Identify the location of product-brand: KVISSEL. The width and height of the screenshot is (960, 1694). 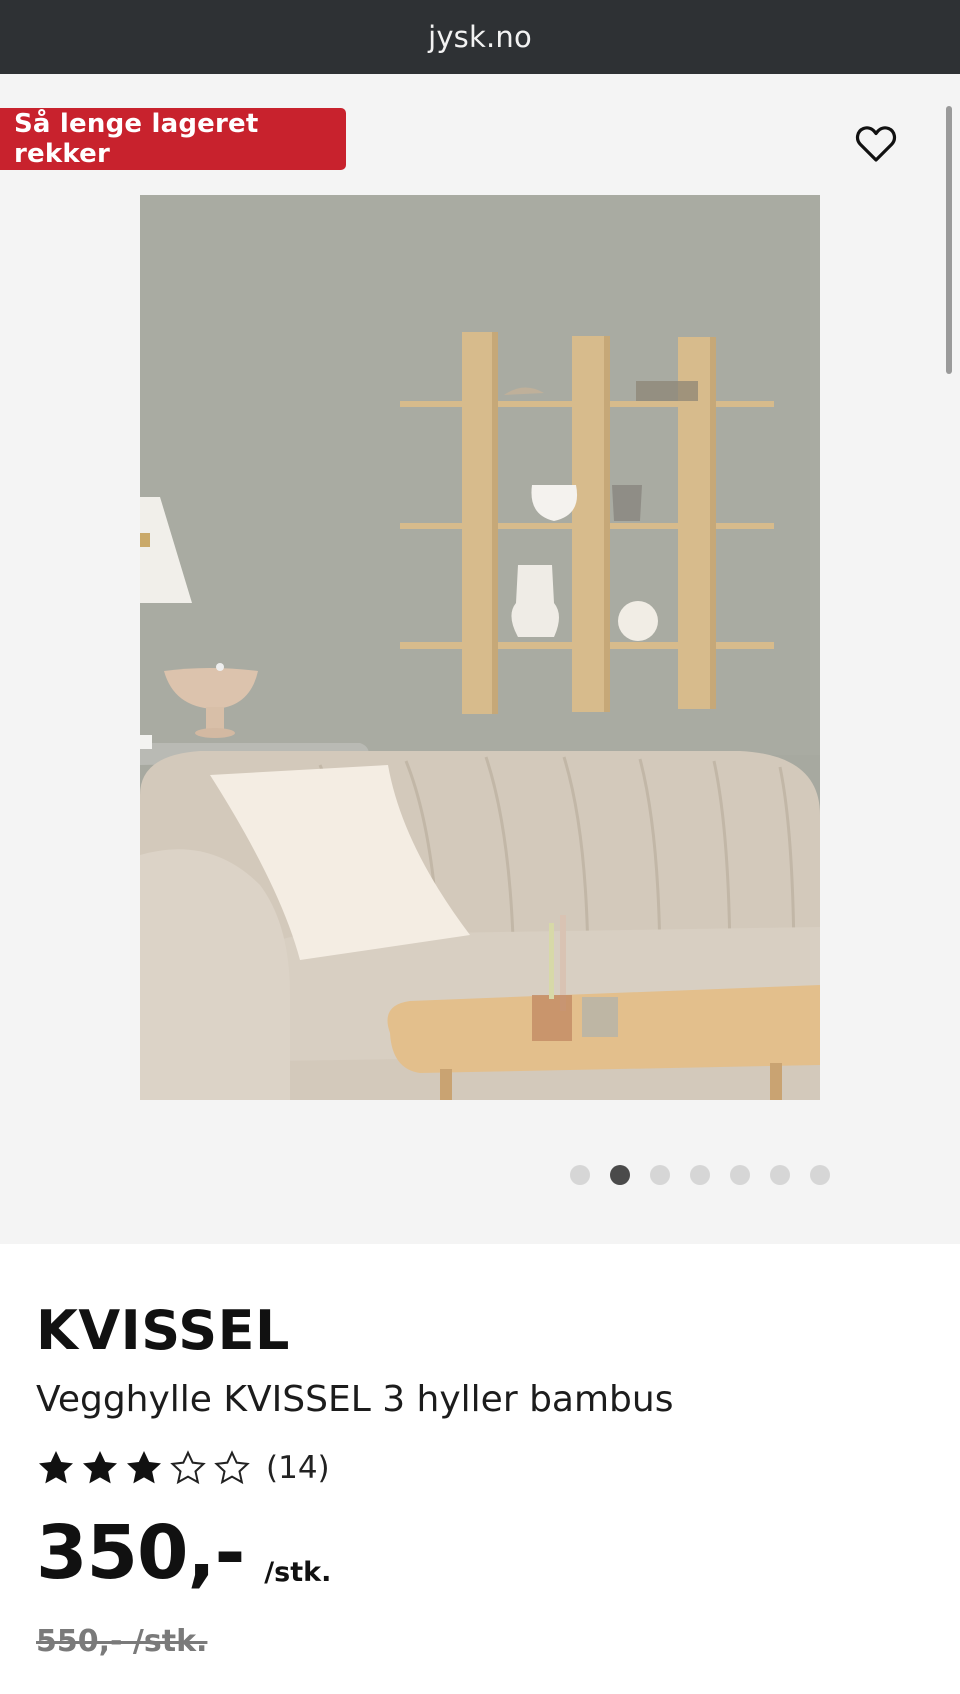
(163, 1330).